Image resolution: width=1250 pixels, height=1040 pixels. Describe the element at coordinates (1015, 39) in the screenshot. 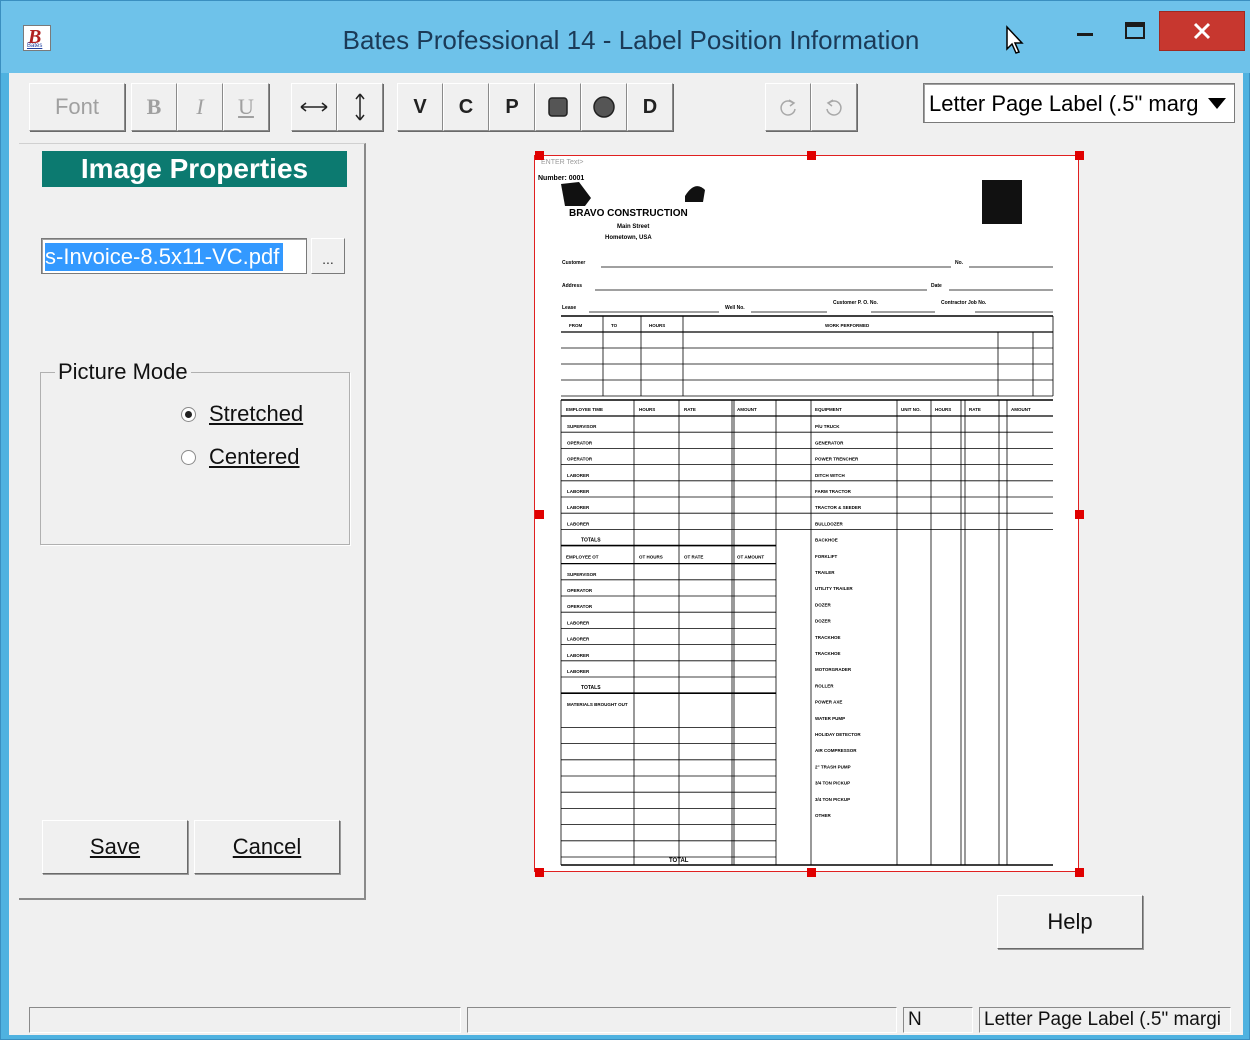

I see `mouse-cursor-icon` at that location.